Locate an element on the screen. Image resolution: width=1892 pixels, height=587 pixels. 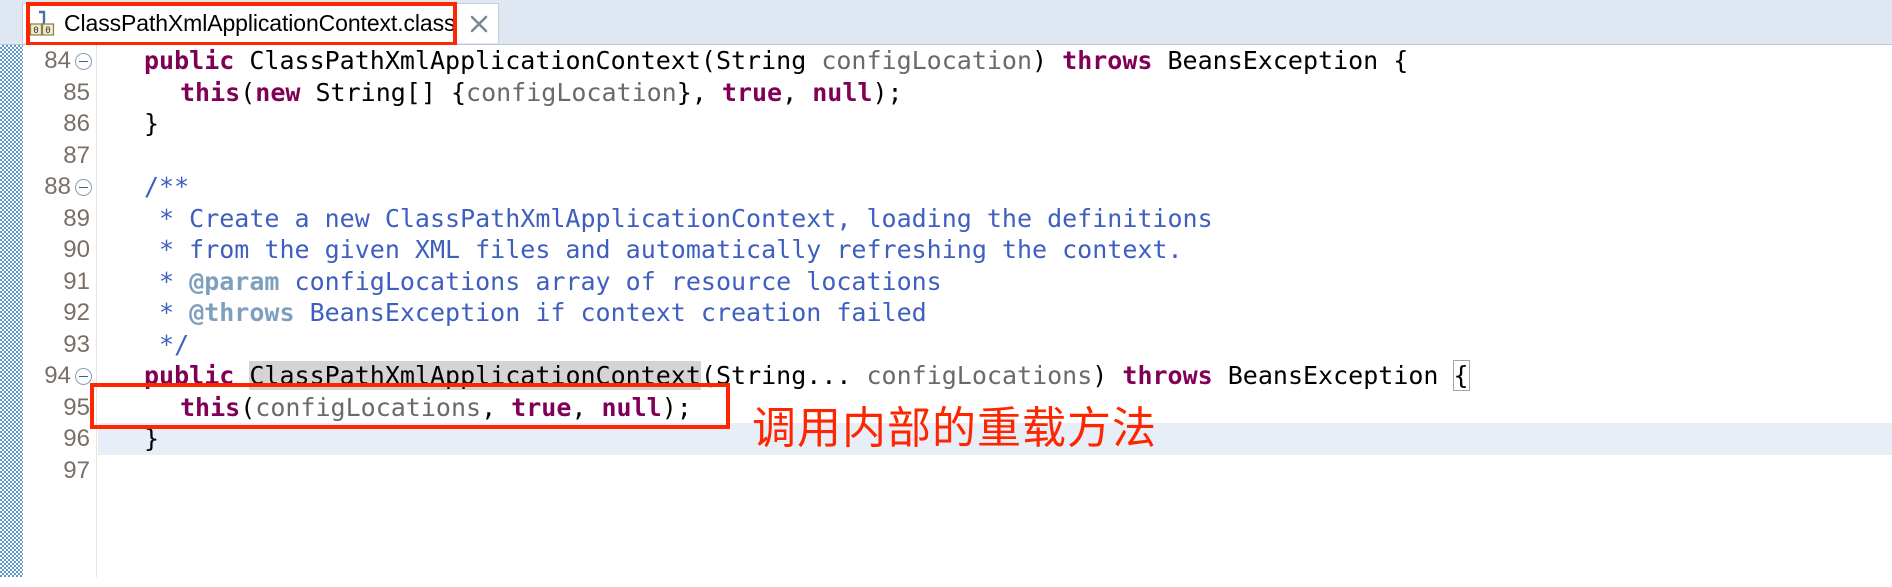
code-token: BeansException { is located at coordinates (1280, 60).